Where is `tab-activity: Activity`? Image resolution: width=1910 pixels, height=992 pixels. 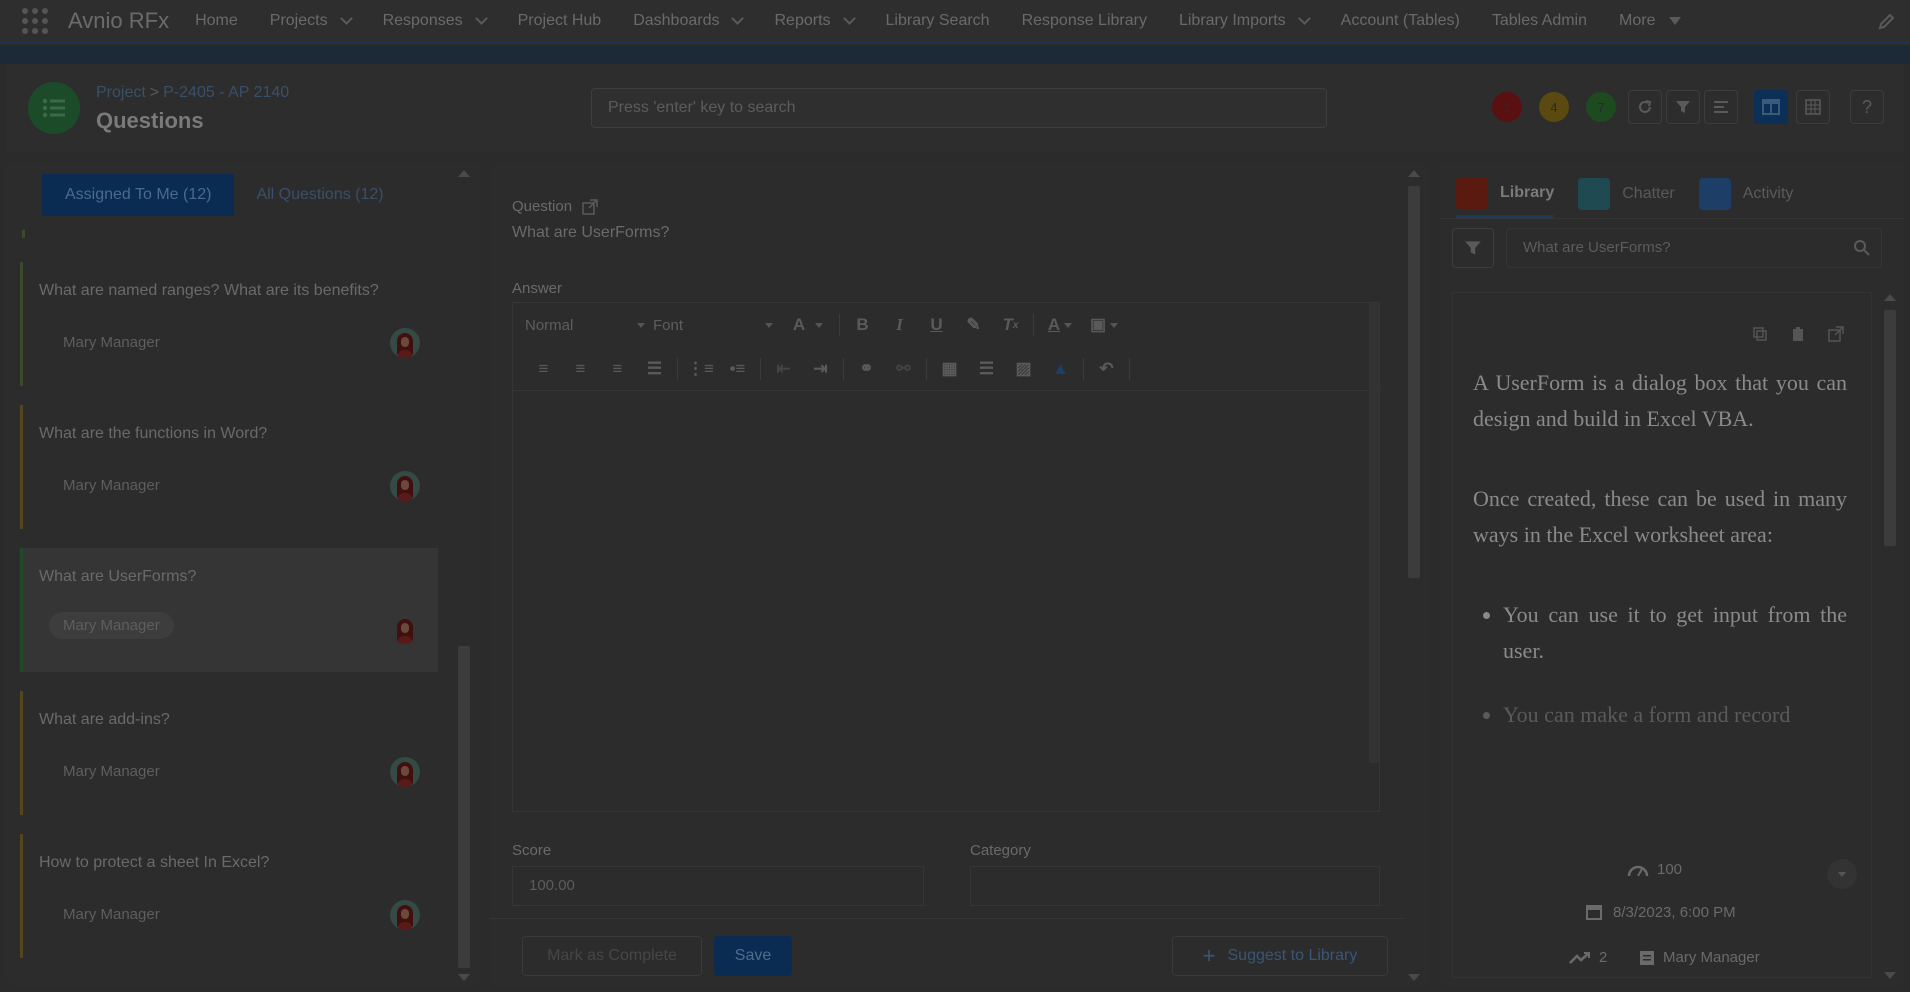
tab-activity: Activity is located at coordinates (1745, 194).